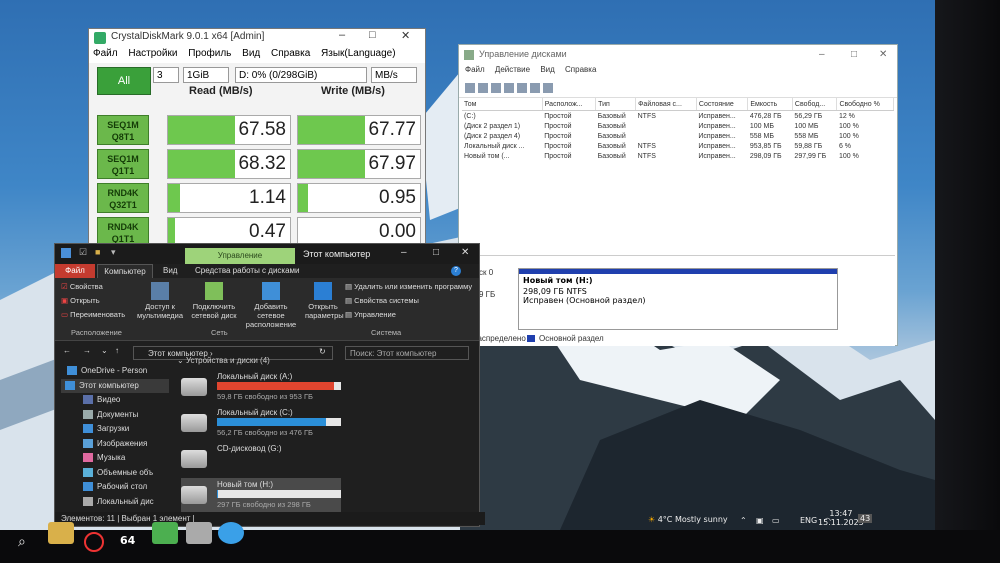  What do you see at coordinates (22, 542) in the screenshot?
I see `search-icon: ⌕` at bounding box center [22, 542].